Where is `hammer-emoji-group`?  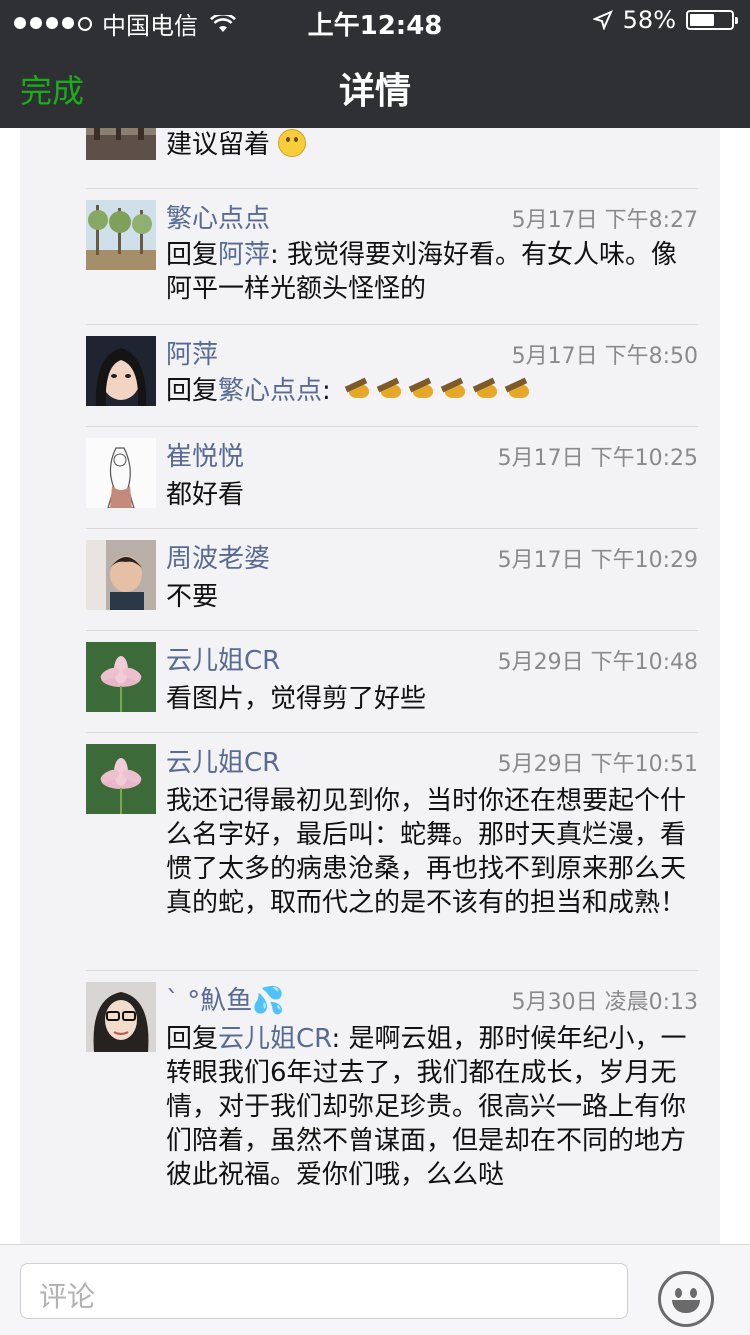
hammer-emoji-group is located at coordinates (440, 391).